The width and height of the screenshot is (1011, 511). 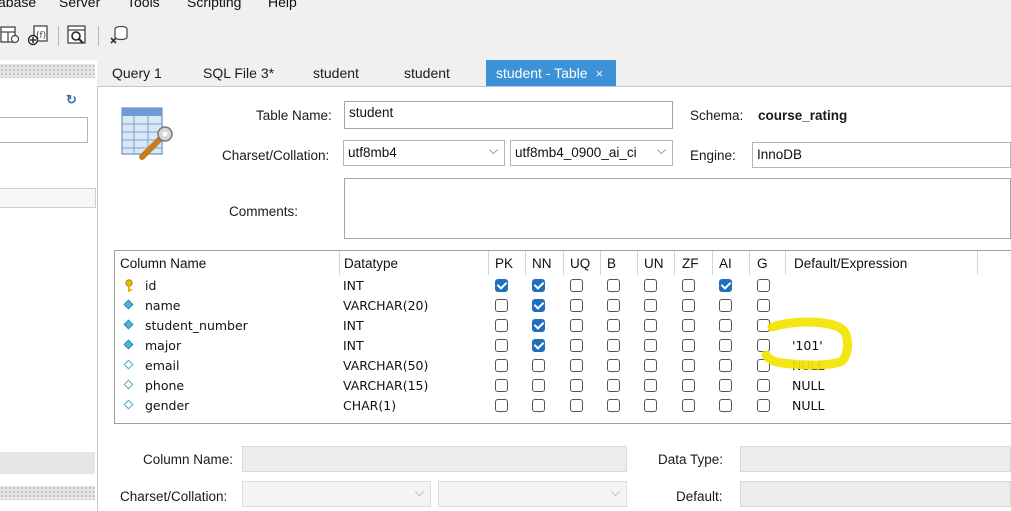 What do you see at coordinates (508, 115) in the screenshot?
I see `table-name-input: student` at bounding box center [508, 115].